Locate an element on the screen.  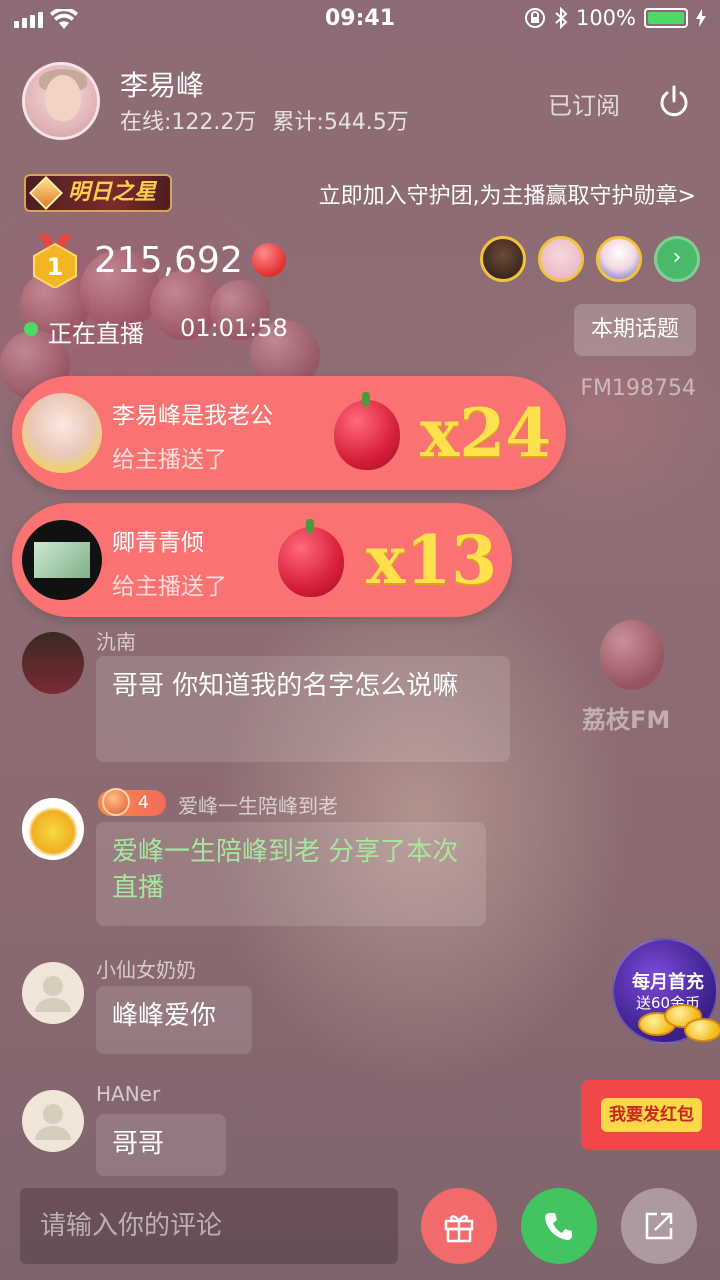
gift-icon is located at coordinates (459, 1229).